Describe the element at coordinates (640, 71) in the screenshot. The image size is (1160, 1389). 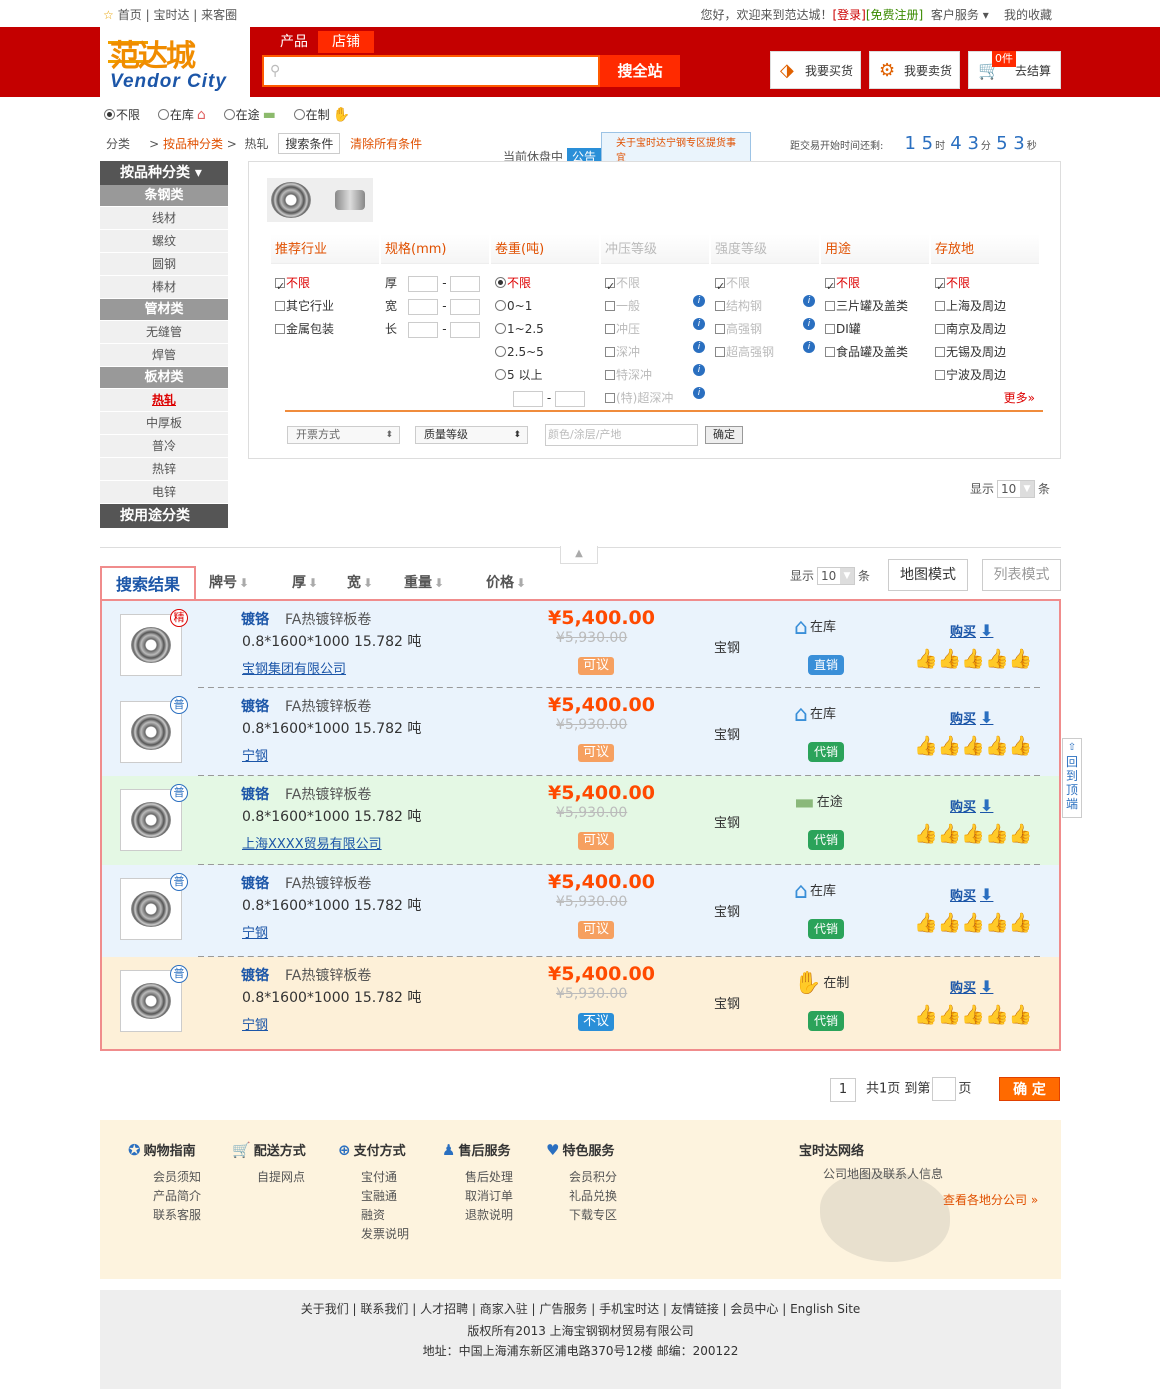
I see `search-button: 搜全站` at that location.